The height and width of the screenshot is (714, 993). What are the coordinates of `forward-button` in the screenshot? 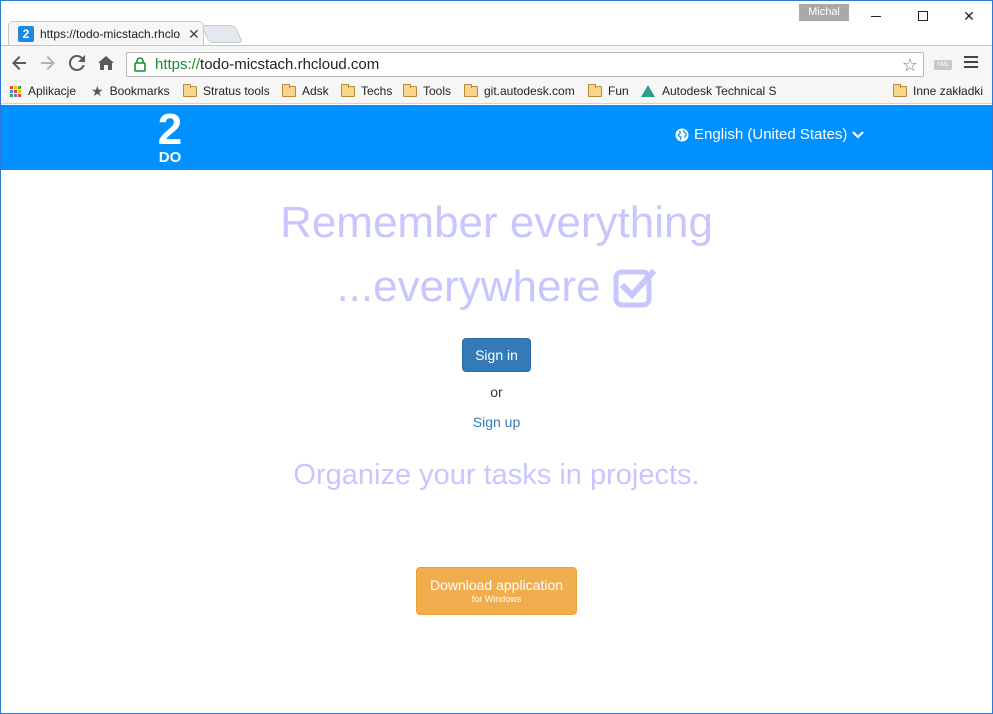 It's located at (48, 63).